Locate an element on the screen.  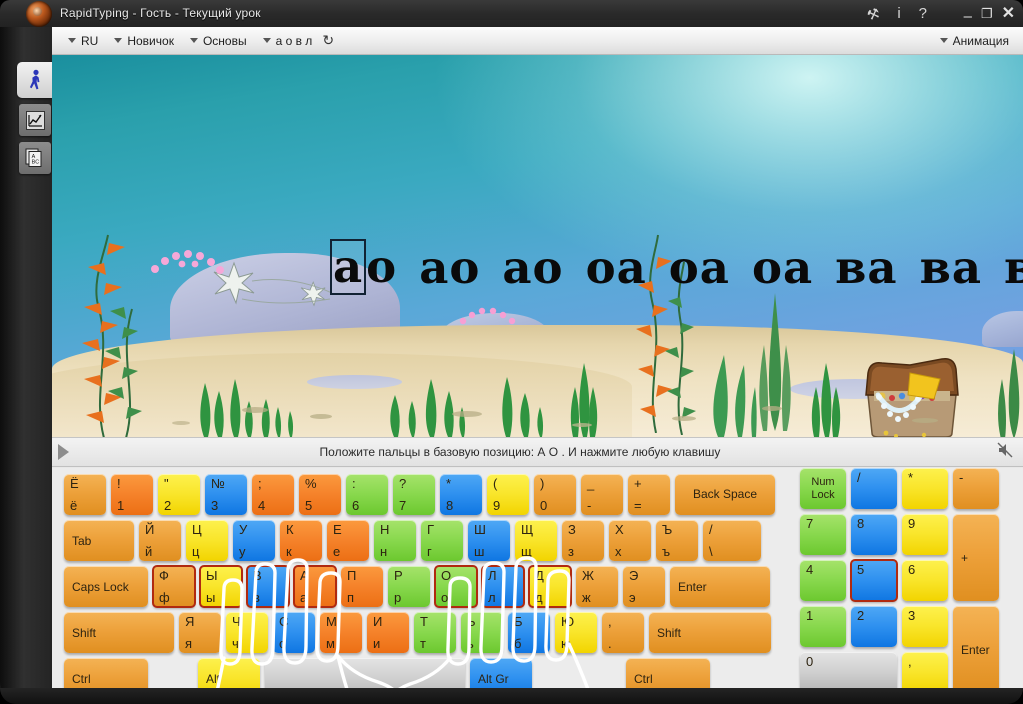
key-key is located at coordinates (365, 673).